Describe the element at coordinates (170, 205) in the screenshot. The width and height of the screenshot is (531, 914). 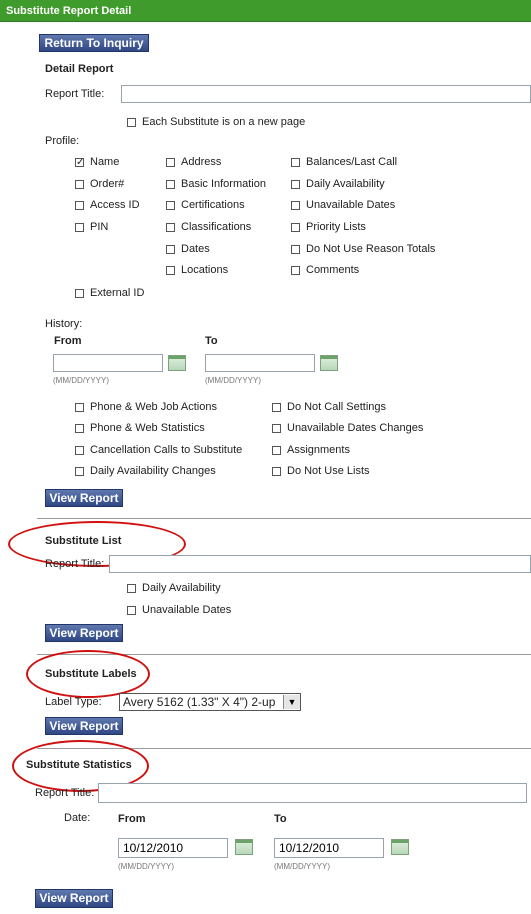
I see `profile-certifications-checkbox` at that location.